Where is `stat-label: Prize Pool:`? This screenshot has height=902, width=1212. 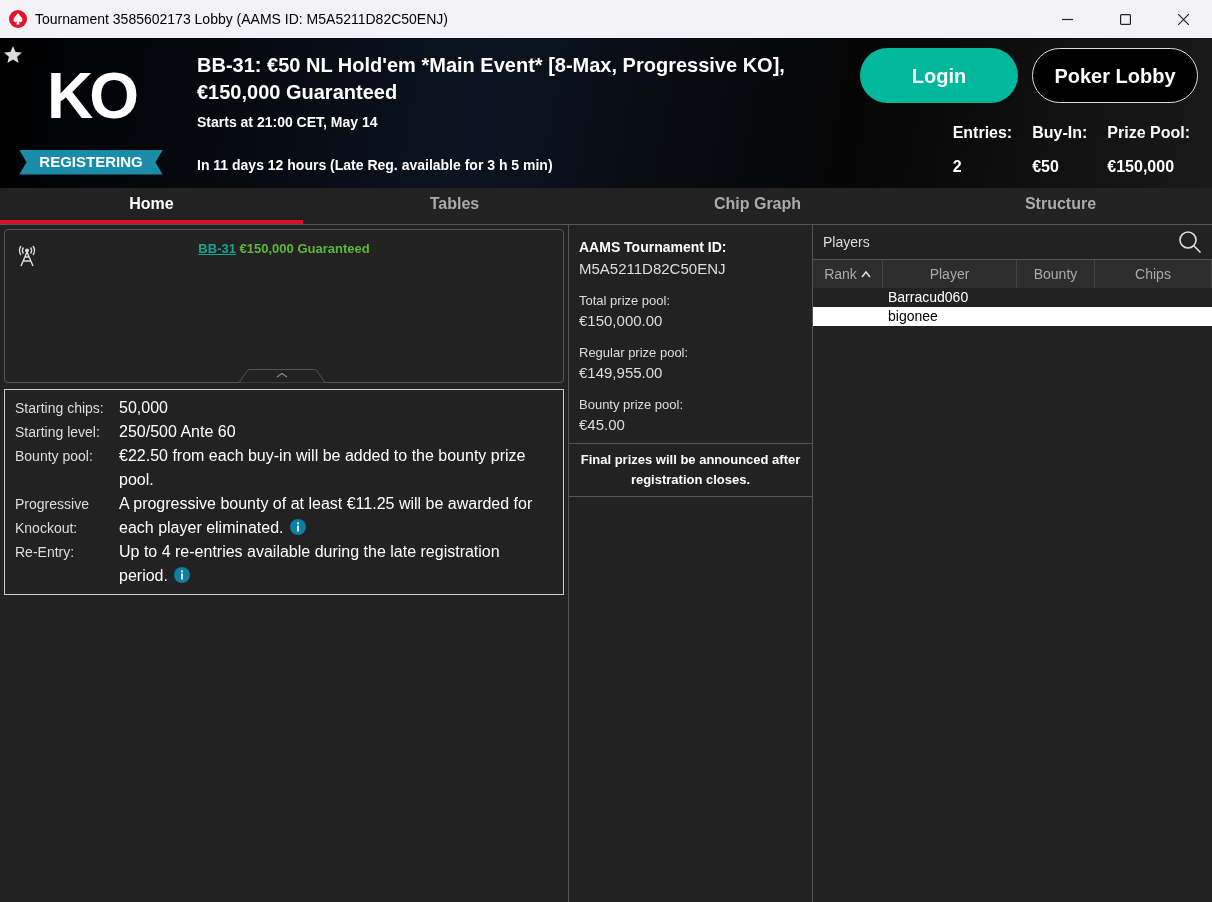
stat-label: Prize Pool: is located at coordinates (1148, 133).